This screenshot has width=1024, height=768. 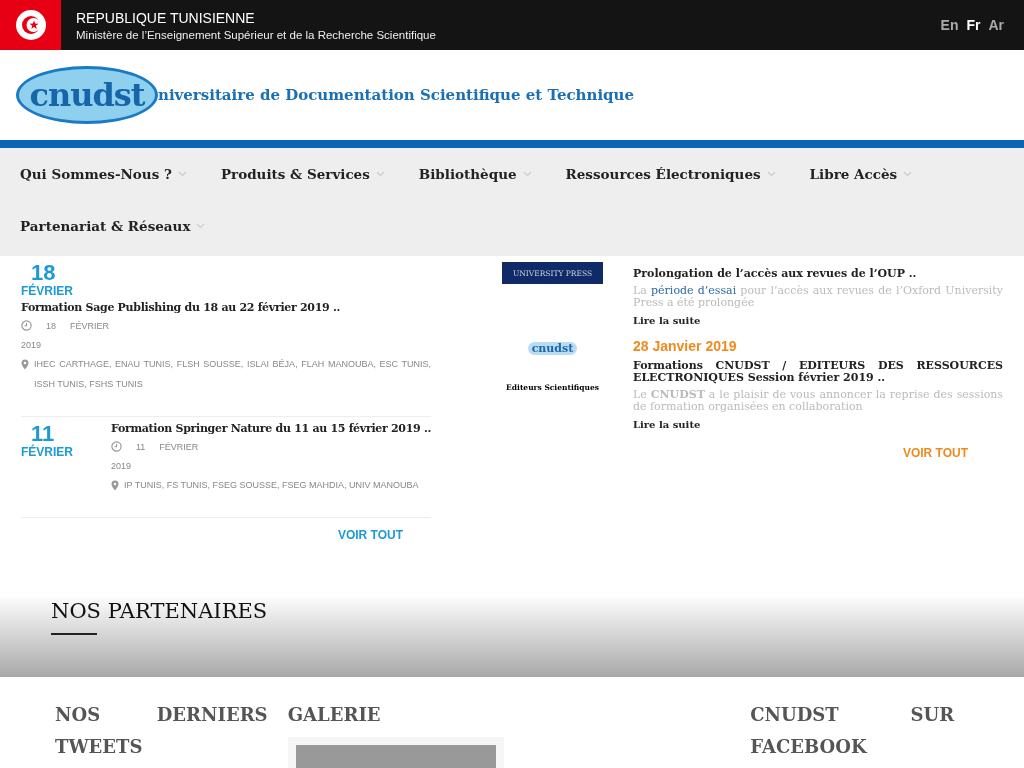 I want to click on event-title-link: Formation Sage Publishing du 18 au 22 février 2019 .., so click(x=226, y=307).